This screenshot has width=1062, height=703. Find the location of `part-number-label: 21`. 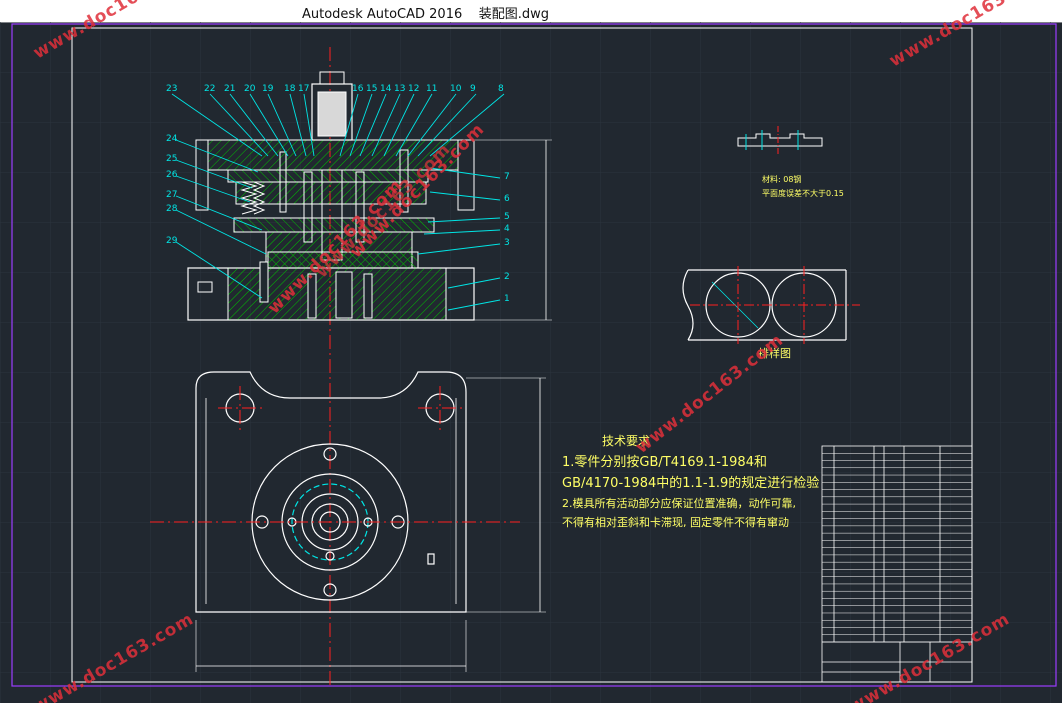

part-number-label: 21 is located at coordinates (230, 89).